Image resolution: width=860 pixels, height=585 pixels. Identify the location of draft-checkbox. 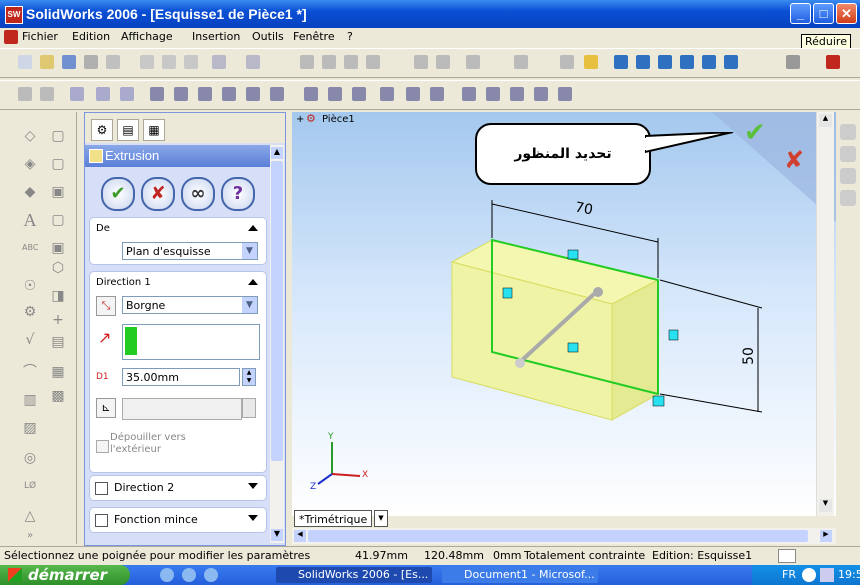
(102, 446).